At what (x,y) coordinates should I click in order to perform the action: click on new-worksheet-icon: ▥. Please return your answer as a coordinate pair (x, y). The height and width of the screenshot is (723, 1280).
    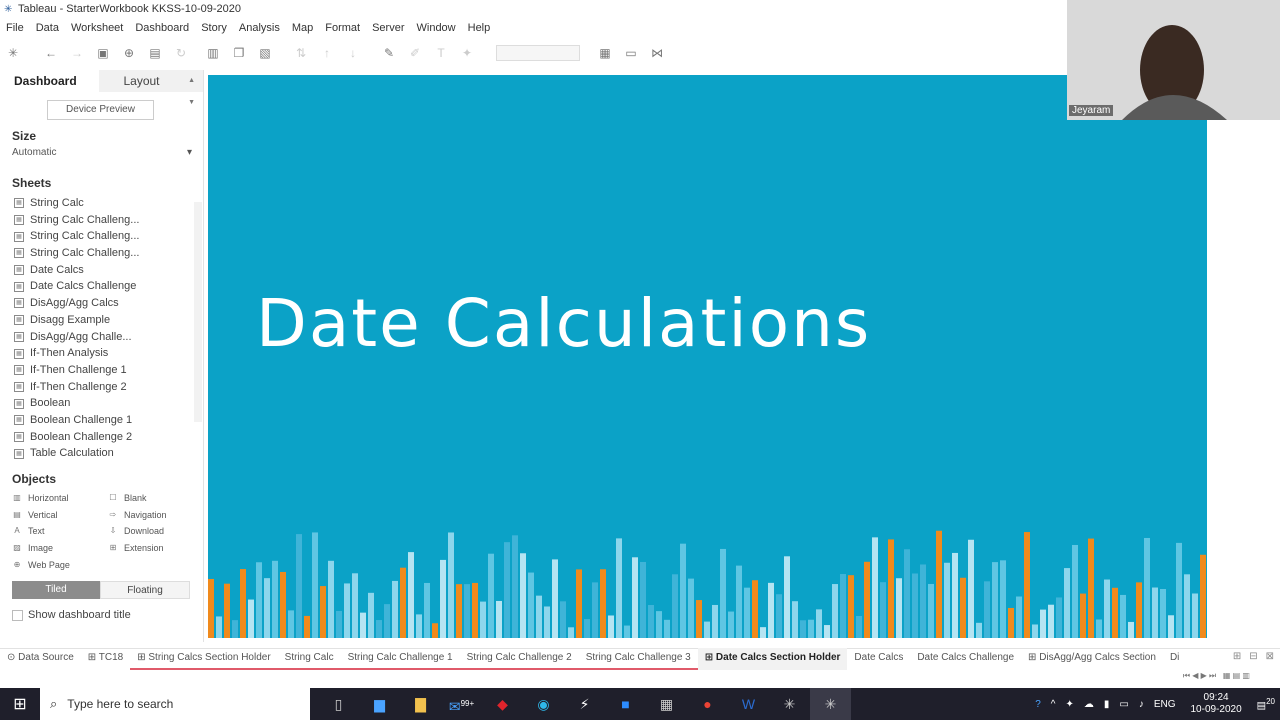
    Looking at the image, I should click on (213, 53).